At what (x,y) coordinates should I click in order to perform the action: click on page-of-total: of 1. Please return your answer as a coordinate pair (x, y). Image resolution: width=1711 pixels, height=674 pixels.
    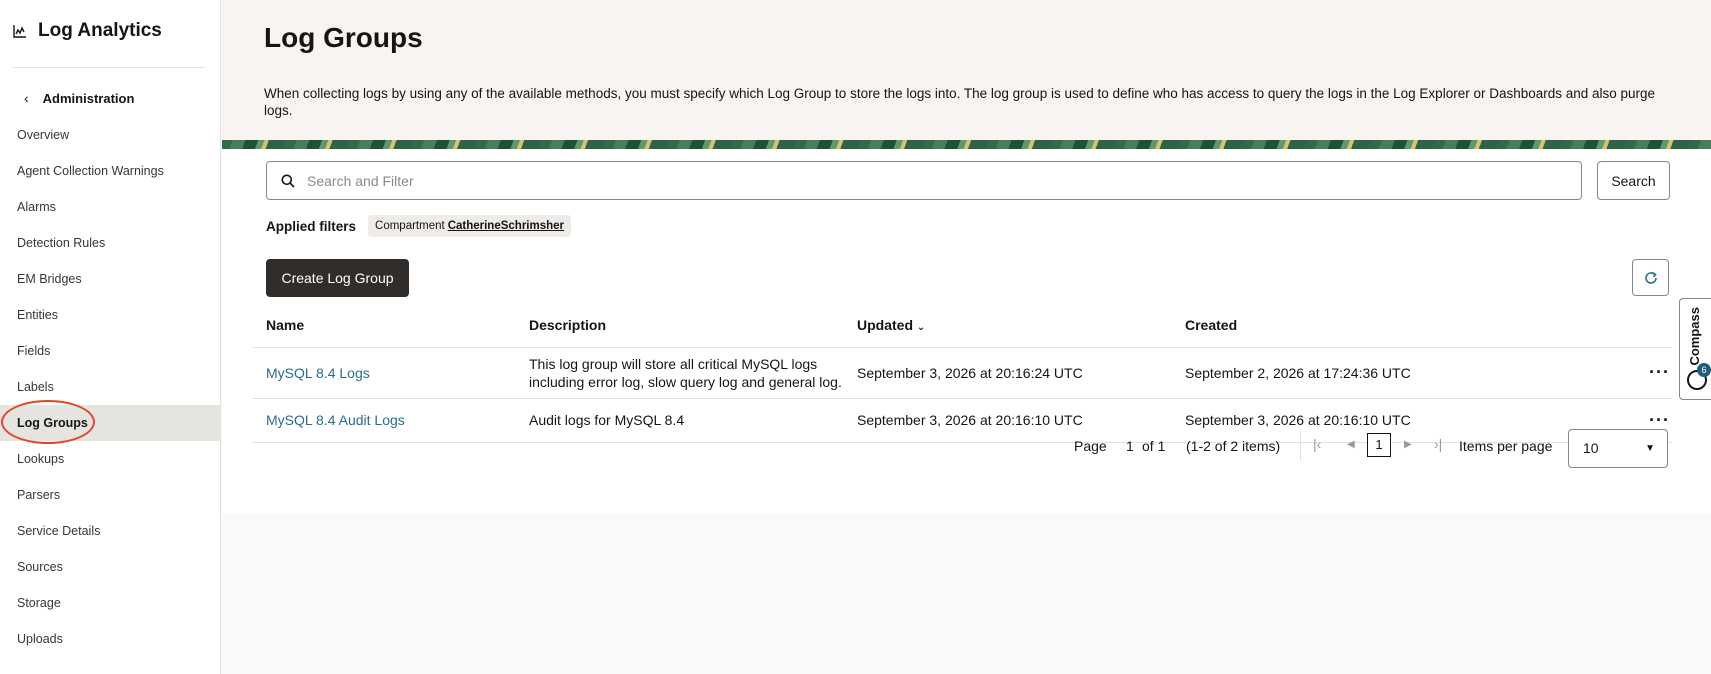
    Looking at the image, I should click on (1154, 446).